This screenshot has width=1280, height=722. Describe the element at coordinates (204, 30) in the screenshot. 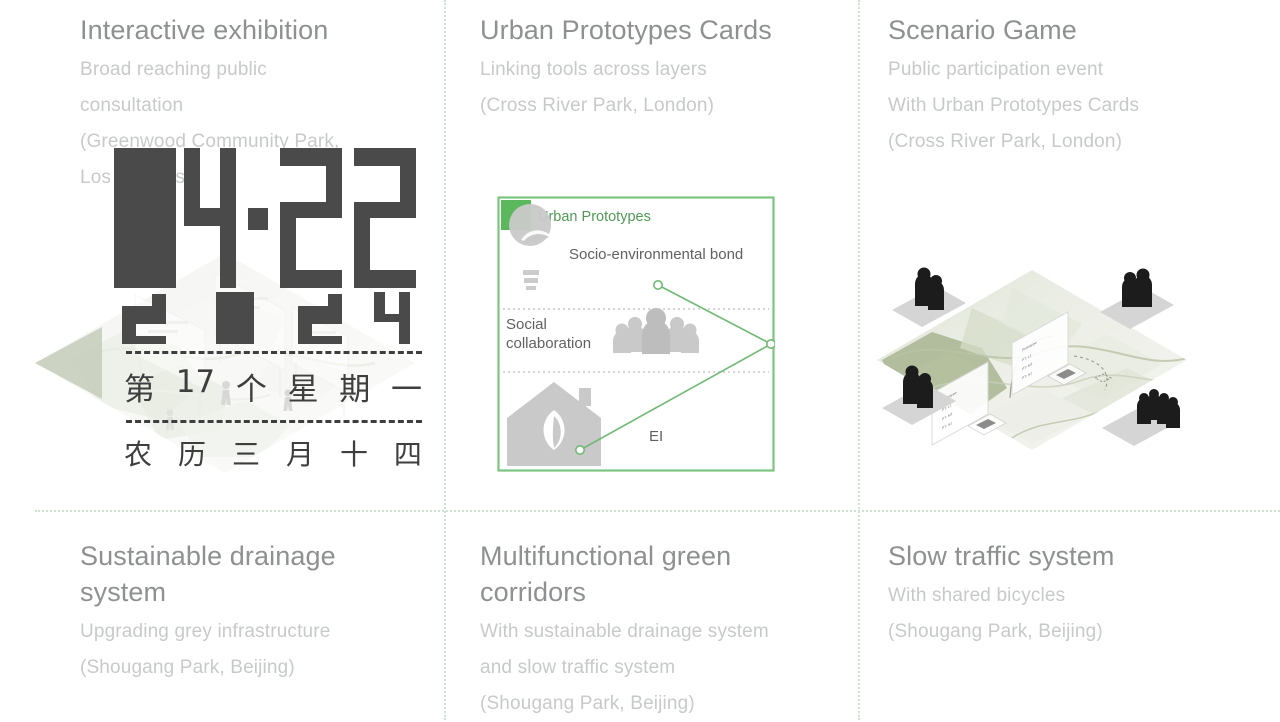

I see `cell-title-interactive-exhibition: Interactive exhibition` at that location.